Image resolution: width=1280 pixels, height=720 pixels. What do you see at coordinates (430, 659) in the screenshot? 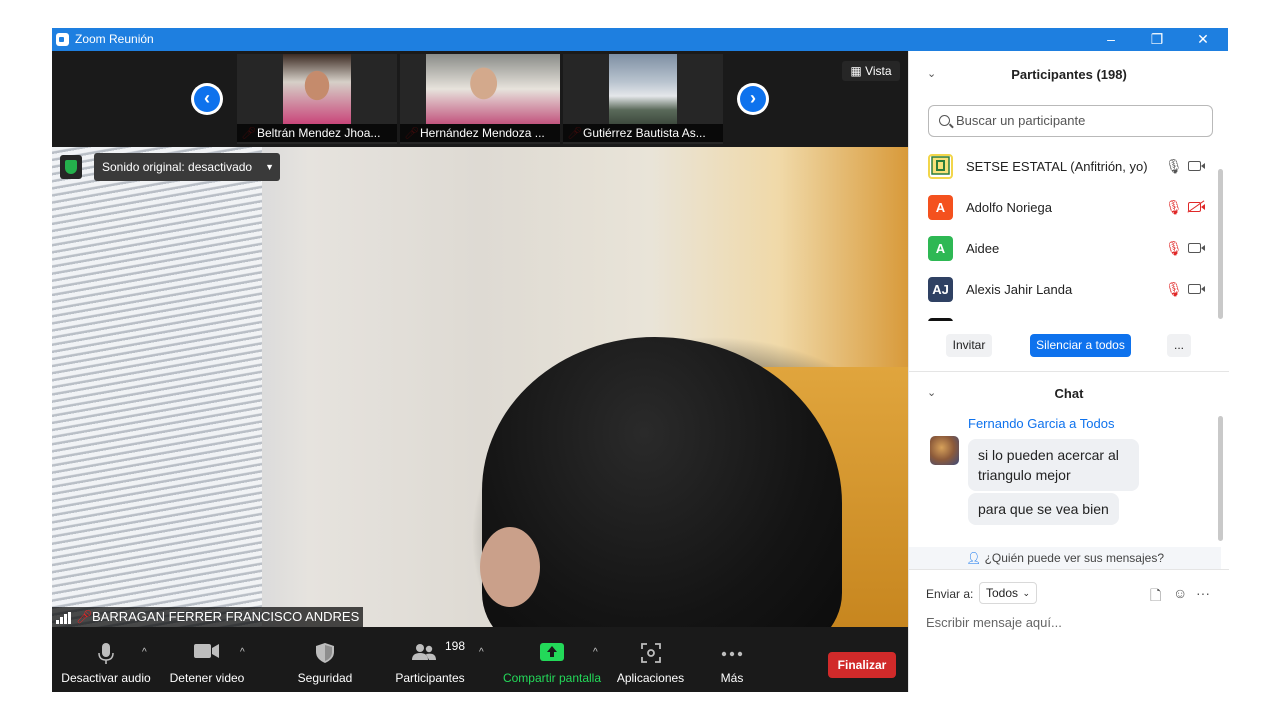
I see `participants-button: 198 Participantes` at bounding box center [430, 659].